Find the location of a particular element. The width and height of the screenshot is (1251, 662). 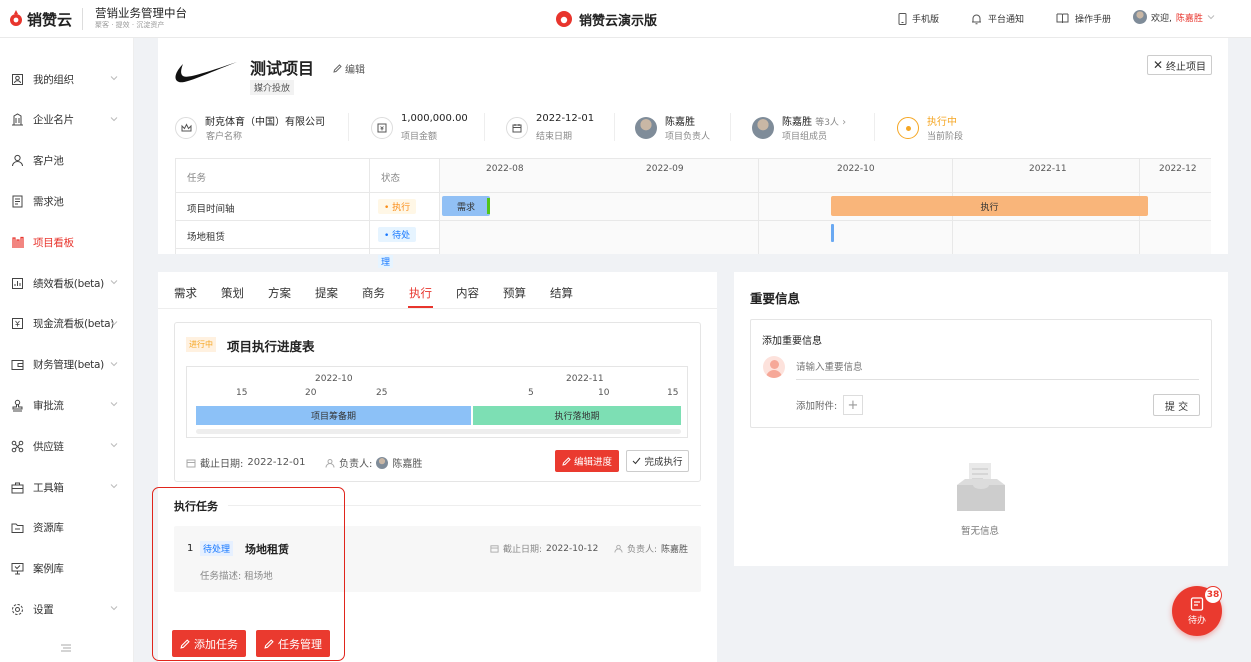

stat-value: 陈嘉胜 等3人 › is located at coordinates (814, 120).